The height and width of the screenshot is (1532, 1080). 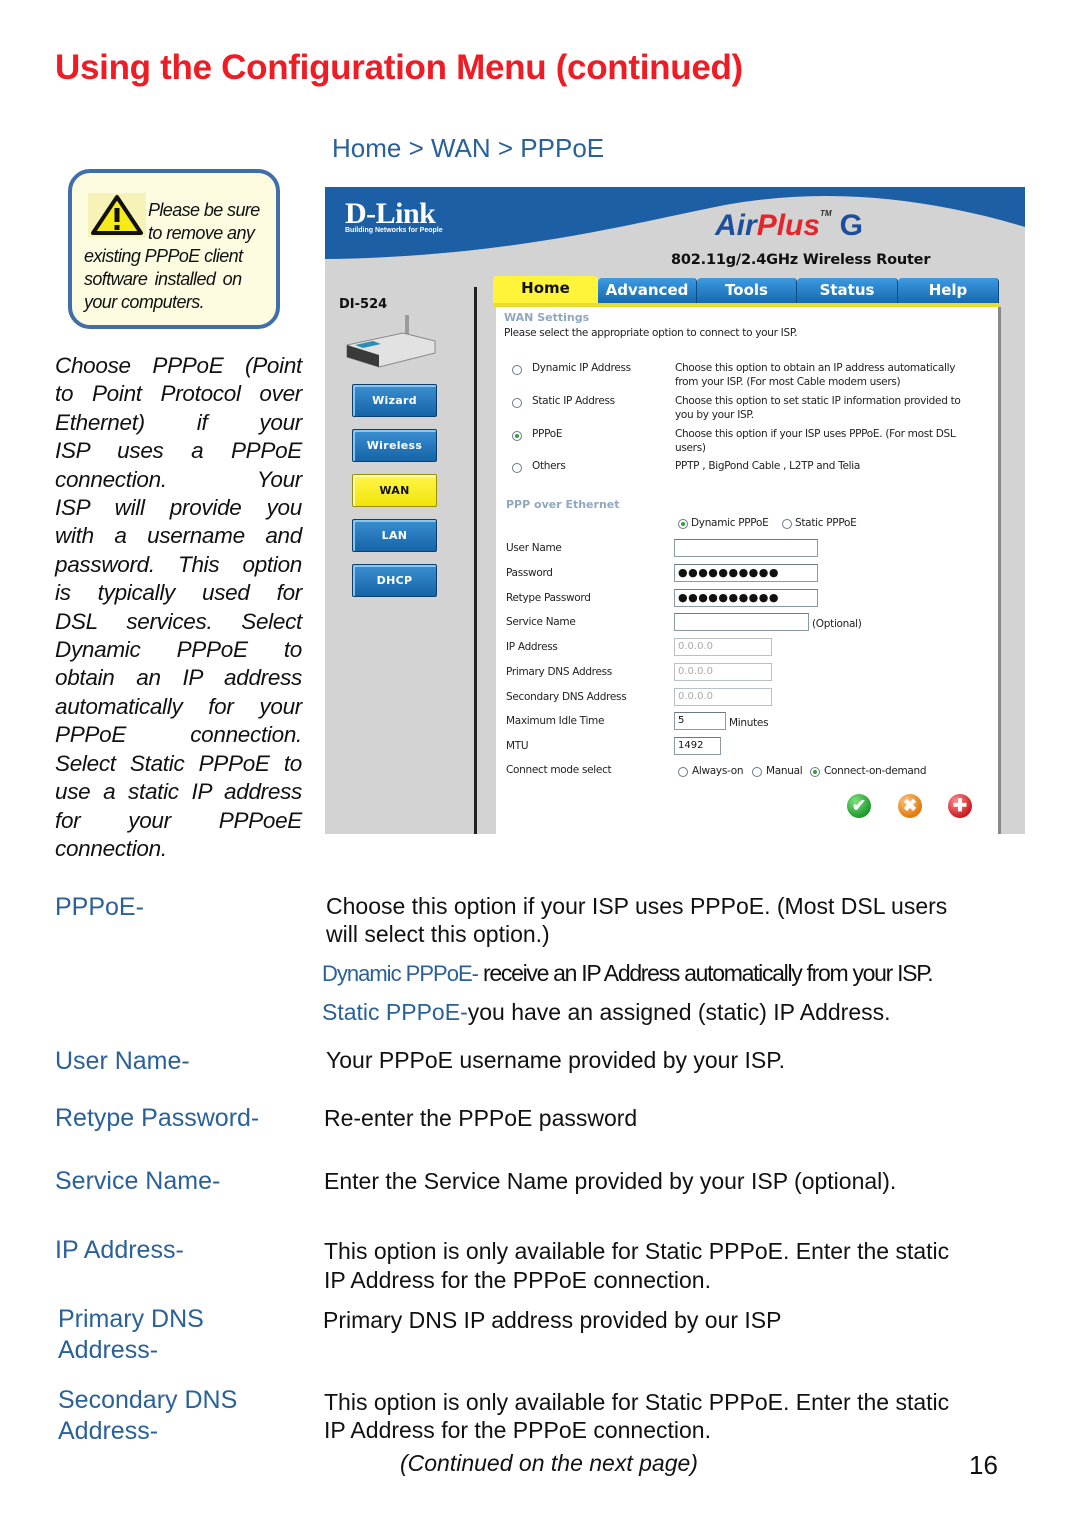 I want to click on ip-address-label: IP Address, so click(x=532, y=647).